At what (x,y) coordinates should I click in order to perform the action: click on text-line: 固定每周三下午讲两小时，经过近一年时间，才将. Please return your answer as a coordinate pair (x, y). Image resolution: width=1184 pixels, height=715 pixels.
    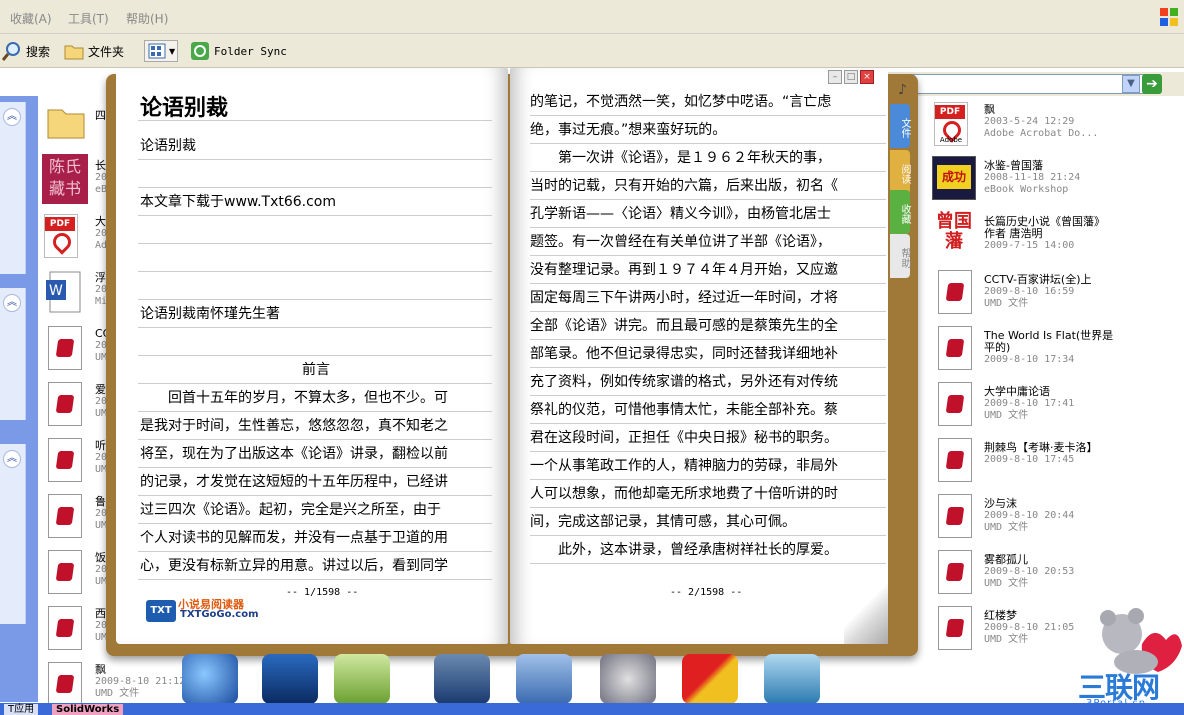
    Looking at the image, I should click on (708, 298).